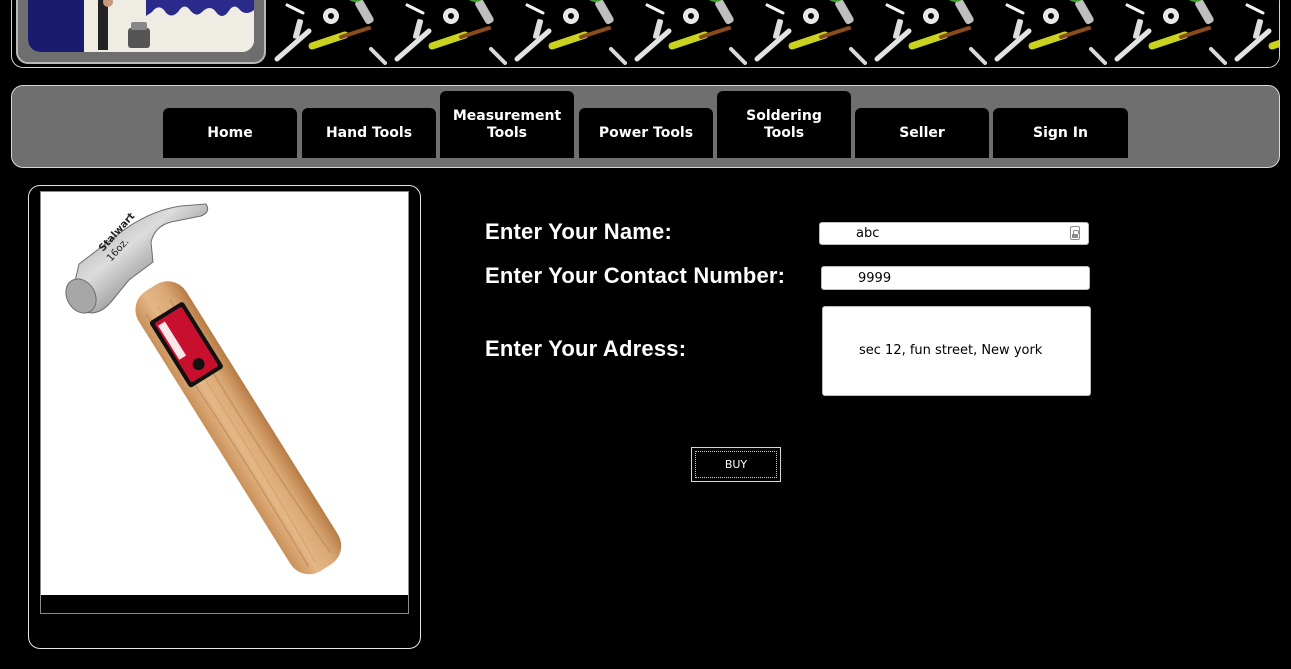 The width and height of the screenshot is (1291, 669). What do you see at coordinates (773, 33) in the screenshot?
I see `tools-pattern-image` at bounding box center [773, 33].